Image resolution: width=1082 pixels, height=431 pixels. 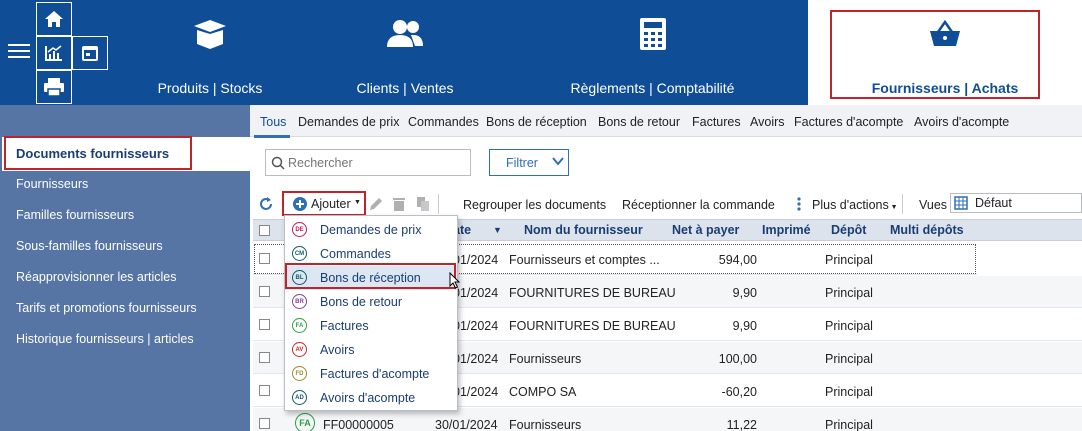 I want to click on invoice-badge-icon: FA, so click(x=305, y=422).